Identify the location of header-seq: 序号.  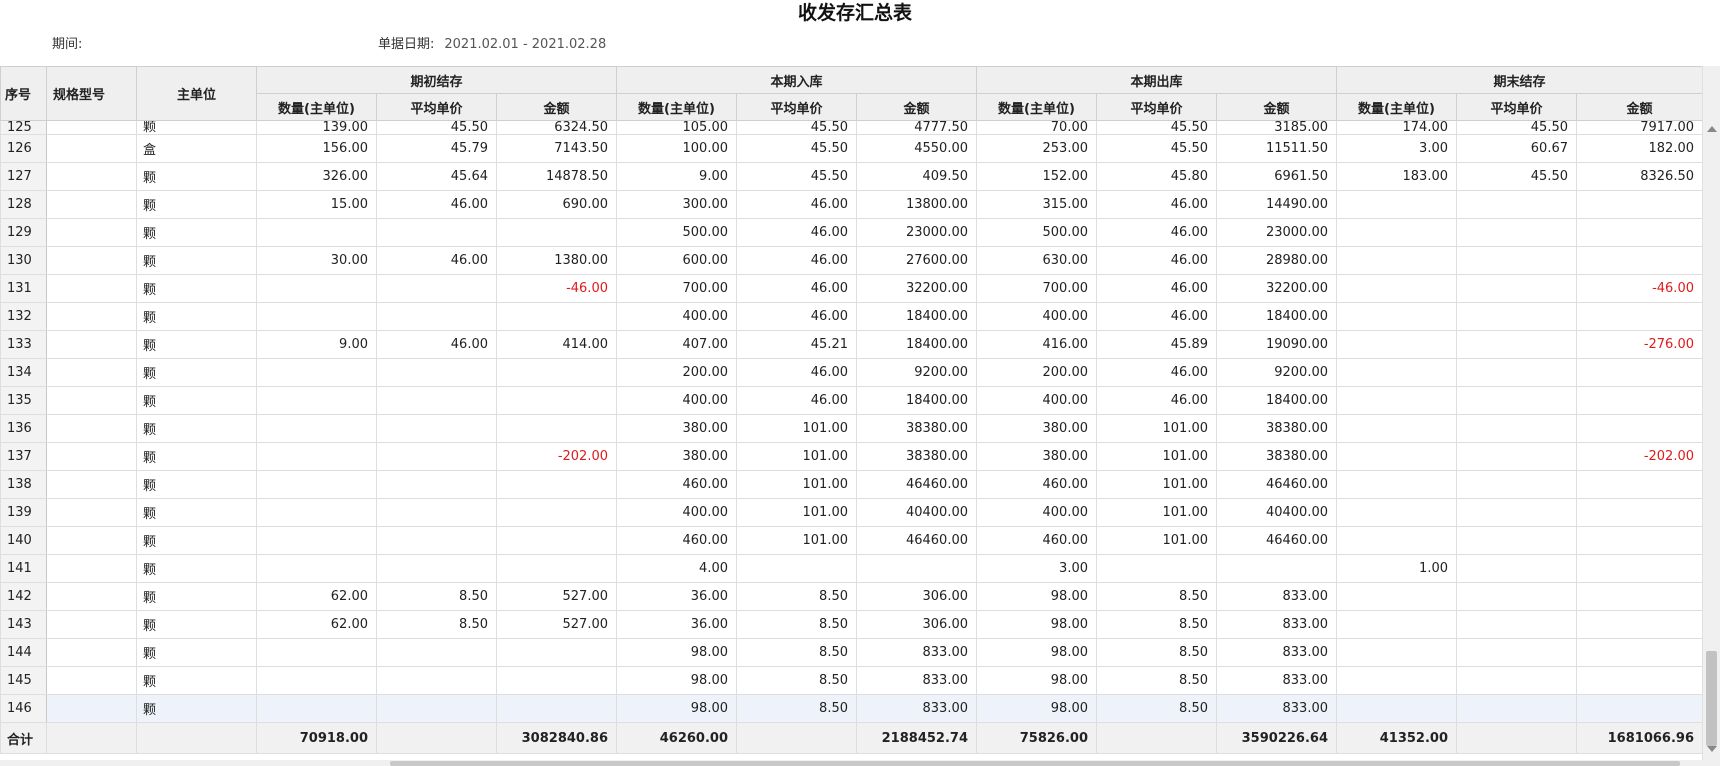
(23, 93).